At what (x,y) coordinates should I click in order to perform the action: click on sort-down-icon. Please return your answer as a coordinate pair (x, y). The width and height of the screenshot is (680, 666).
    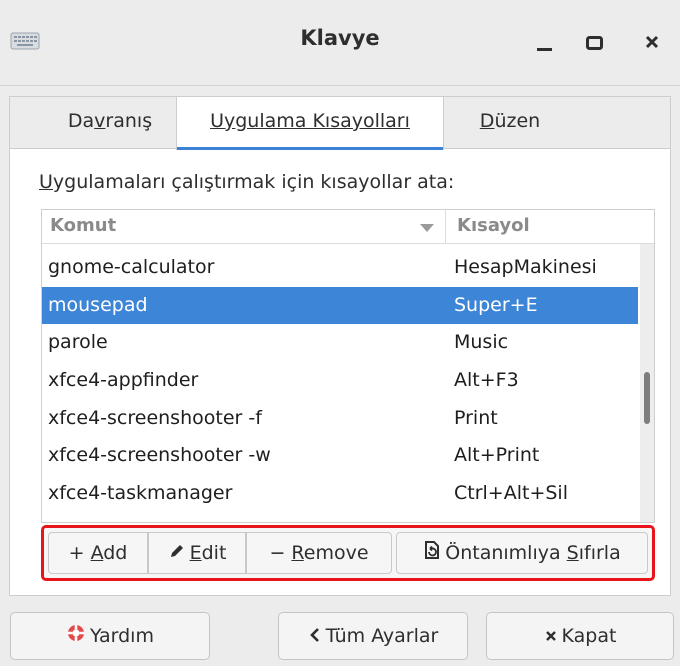
    Looking at the image, I should click on (427, 228).